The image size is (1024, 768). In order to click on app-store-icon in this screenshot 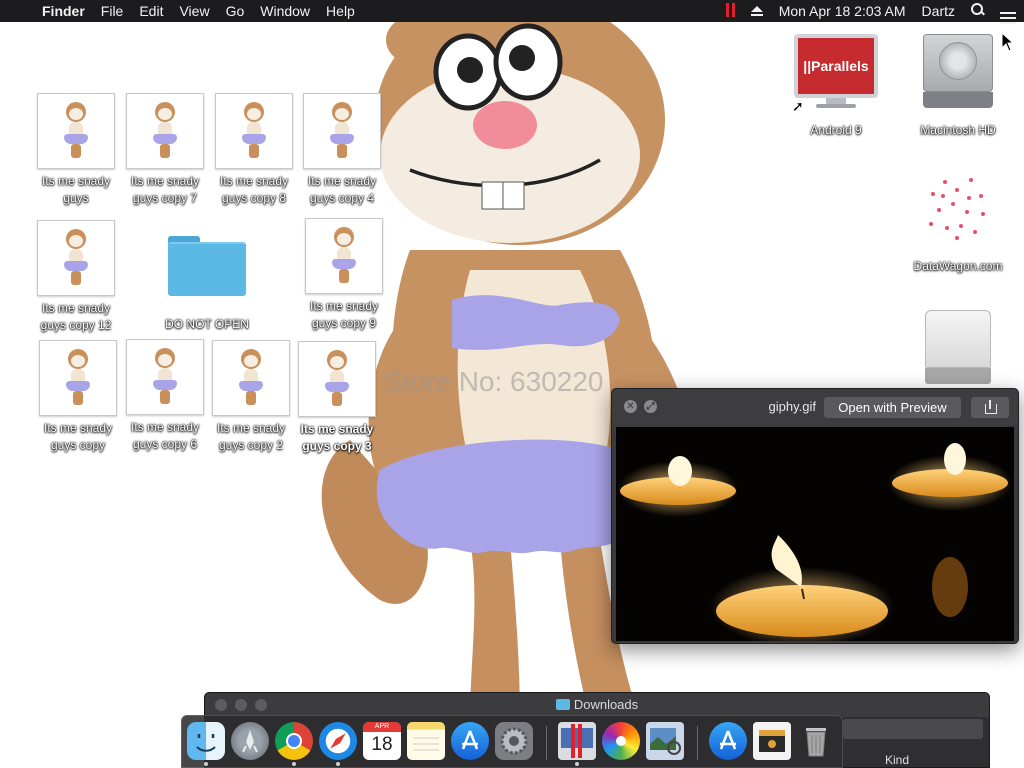, I will do `click(470, 741)`.